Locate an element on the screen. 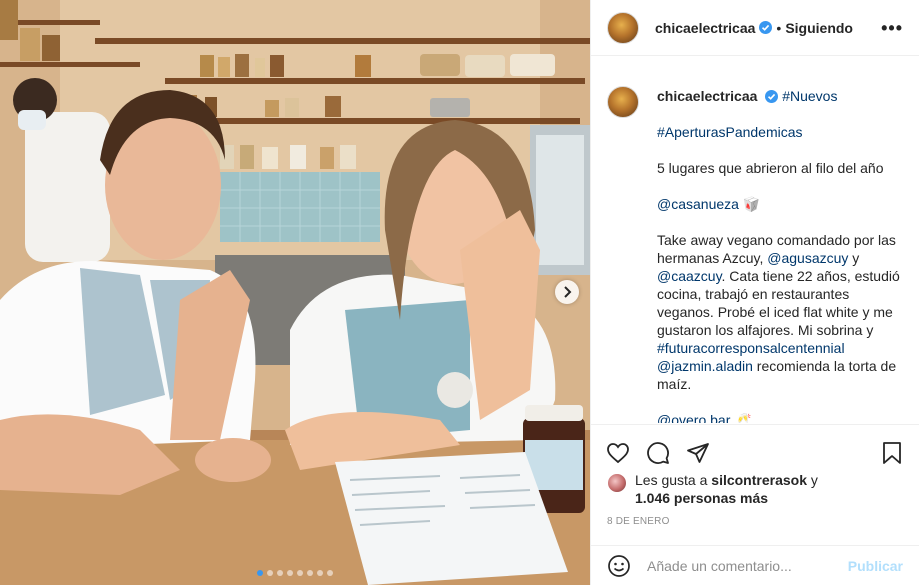 The image size is (919, 585). mention-link: @jazmin.aladin is located at coordinates (705, 366).